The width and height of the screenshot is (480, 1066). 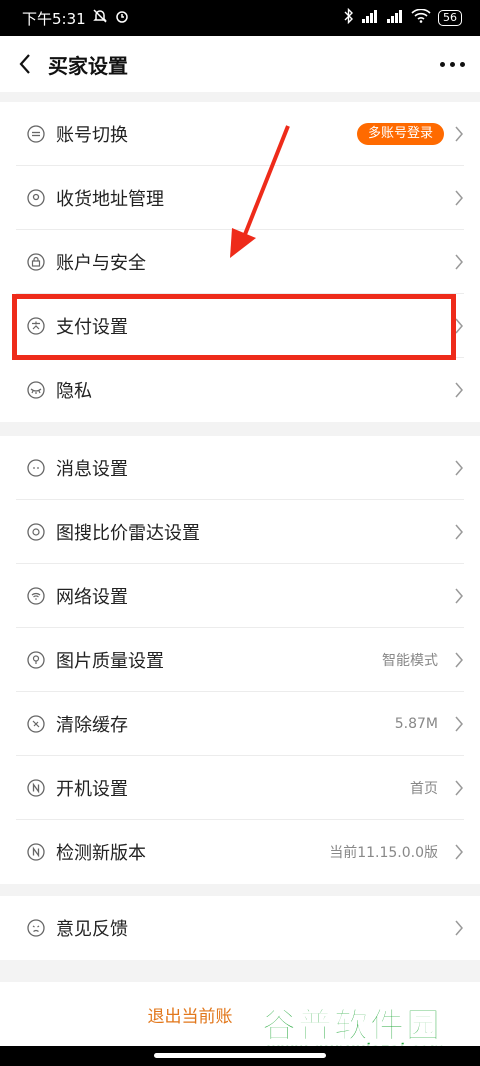 What do you see at coordinates (54, 18) in the screenshot?
I see `status-time: 下午5:31` at bounding box center [54, 18].